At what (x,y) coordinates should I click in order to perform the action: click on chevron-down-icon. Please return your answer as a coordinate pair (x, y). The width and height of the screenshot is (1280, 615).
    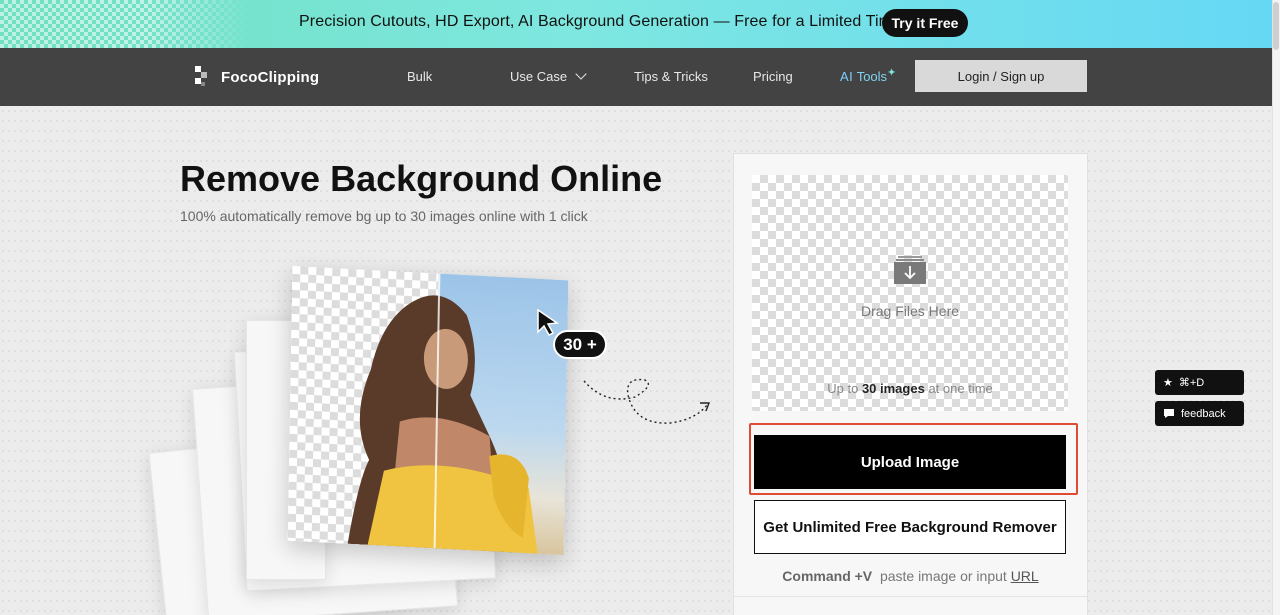
    Looking at the image, I should click on (581, 74).